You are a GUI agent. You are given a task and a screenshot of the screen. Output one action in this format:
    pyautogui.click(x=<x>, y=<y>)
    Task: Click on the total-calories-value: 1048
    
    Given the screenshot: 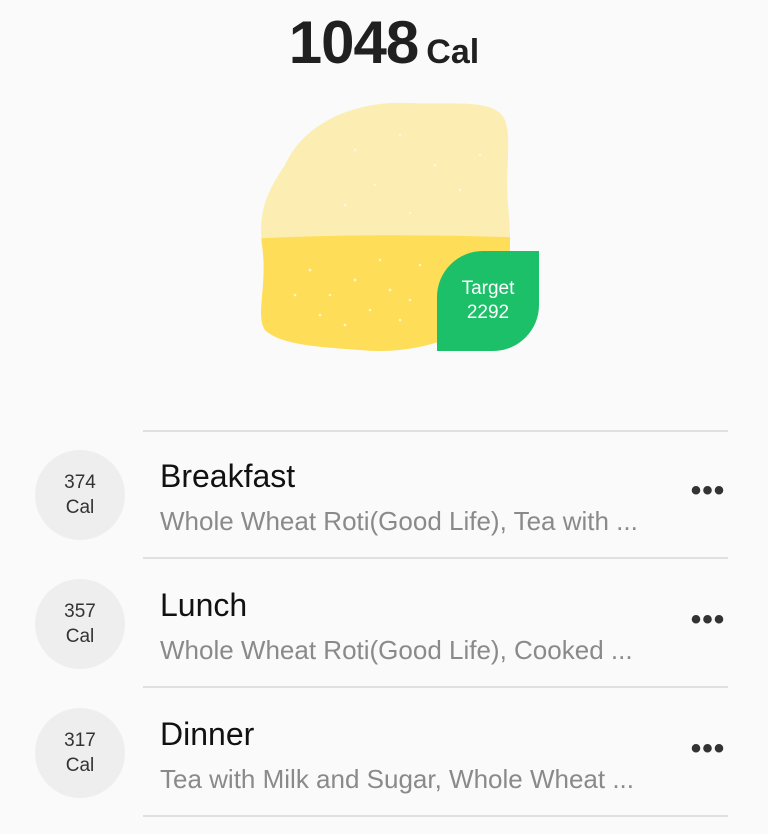 What is the action you would take?
    pyautogui.click(x=353, y=42)
    